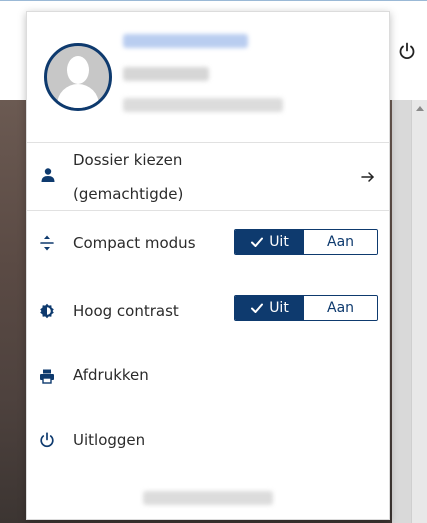 This screenshot has height=523, width=427. What do you see at coordinates (185, 41) in the screenshot?
I see `user-name-redacted` at bounding box center [185, 41].